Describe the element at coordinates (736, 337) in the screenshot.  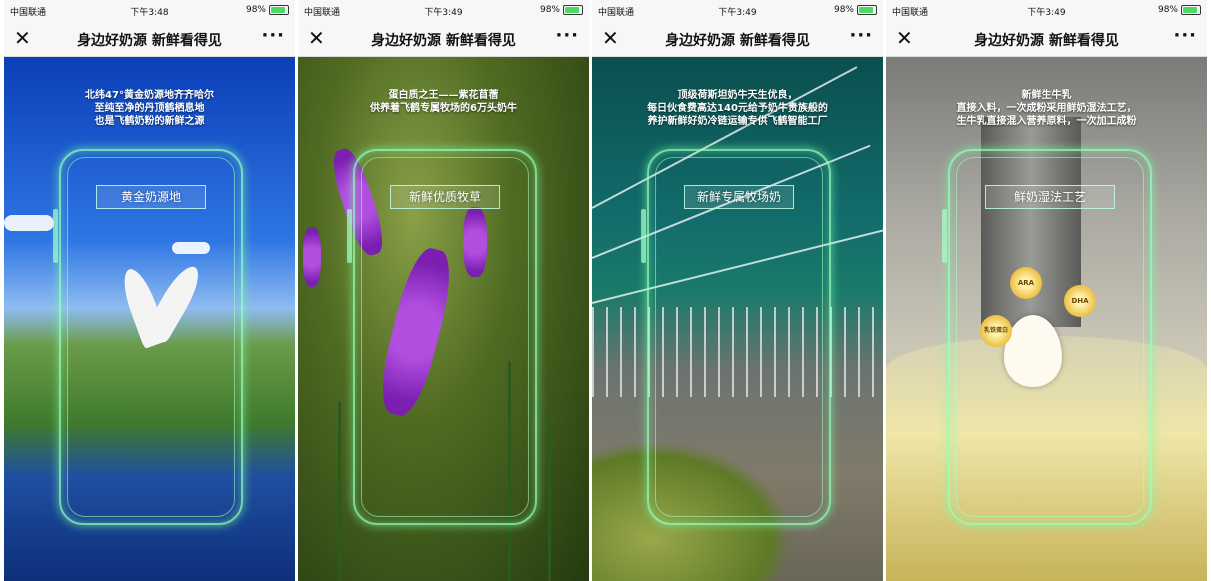
I see `glow-frame: 新鲜专属牧场奶` at that location.